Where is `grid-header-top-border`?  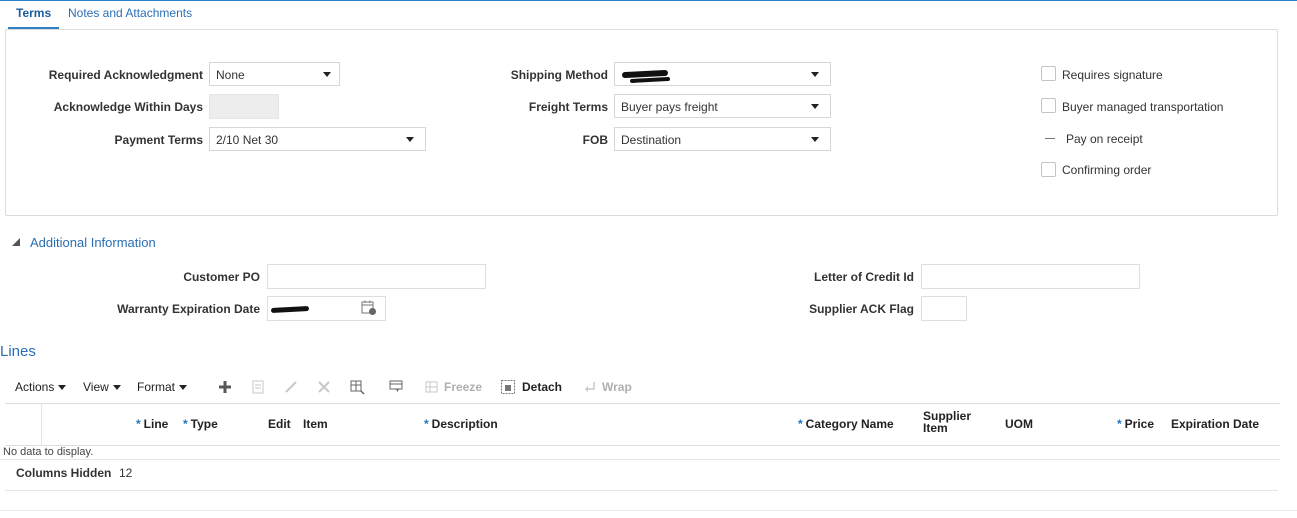 grid-header-top-border is located at coordinates (642, 403).